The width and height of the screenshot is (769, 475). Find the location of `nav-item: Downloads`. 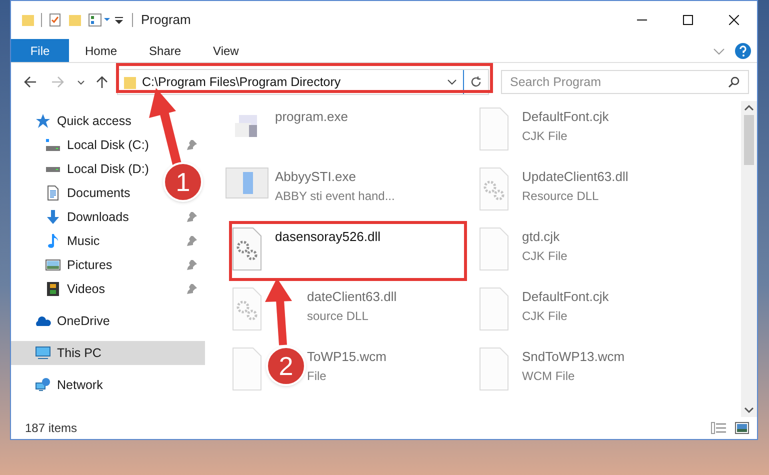

nav-item: Downloads is located at coordinates (87, 217).